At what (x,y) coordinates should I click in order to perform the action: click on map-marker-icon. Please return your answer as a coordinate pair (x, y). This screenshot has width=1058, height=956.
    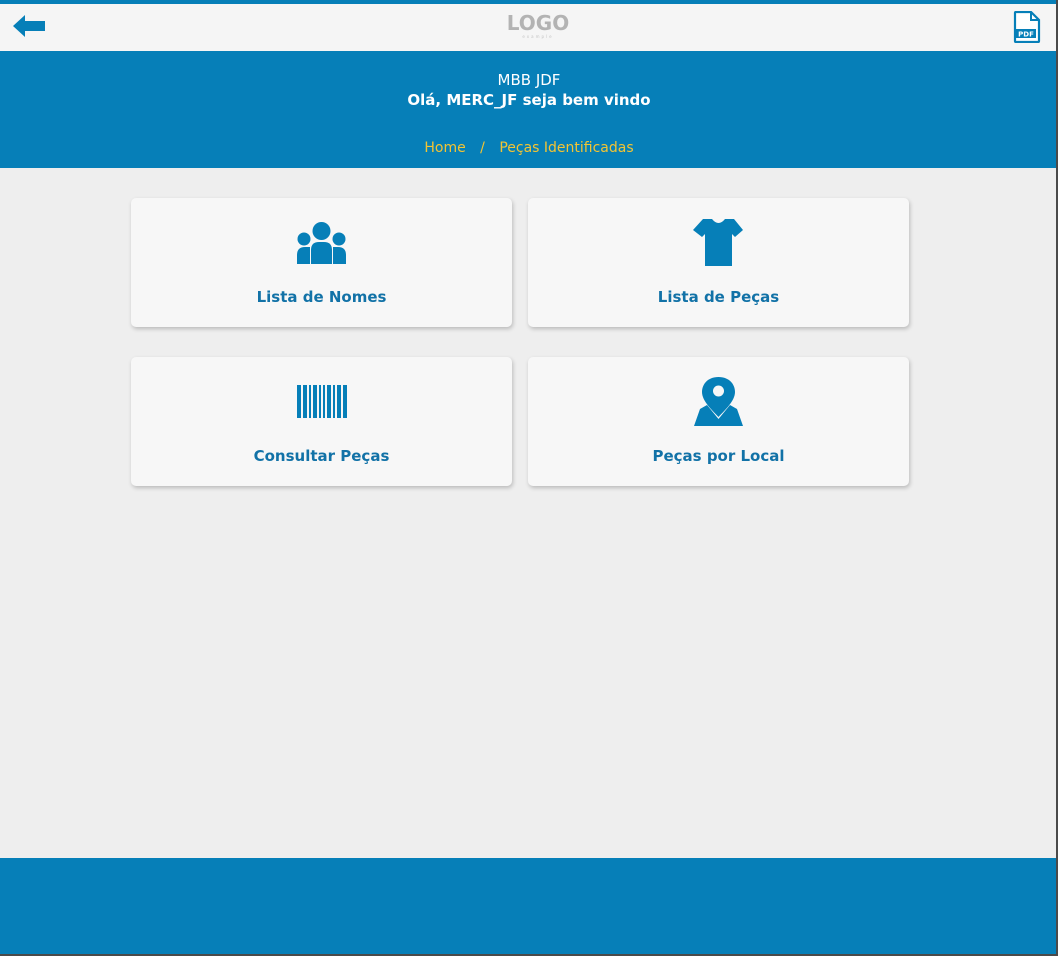
    Looking at the image, I should click on (718, 401).